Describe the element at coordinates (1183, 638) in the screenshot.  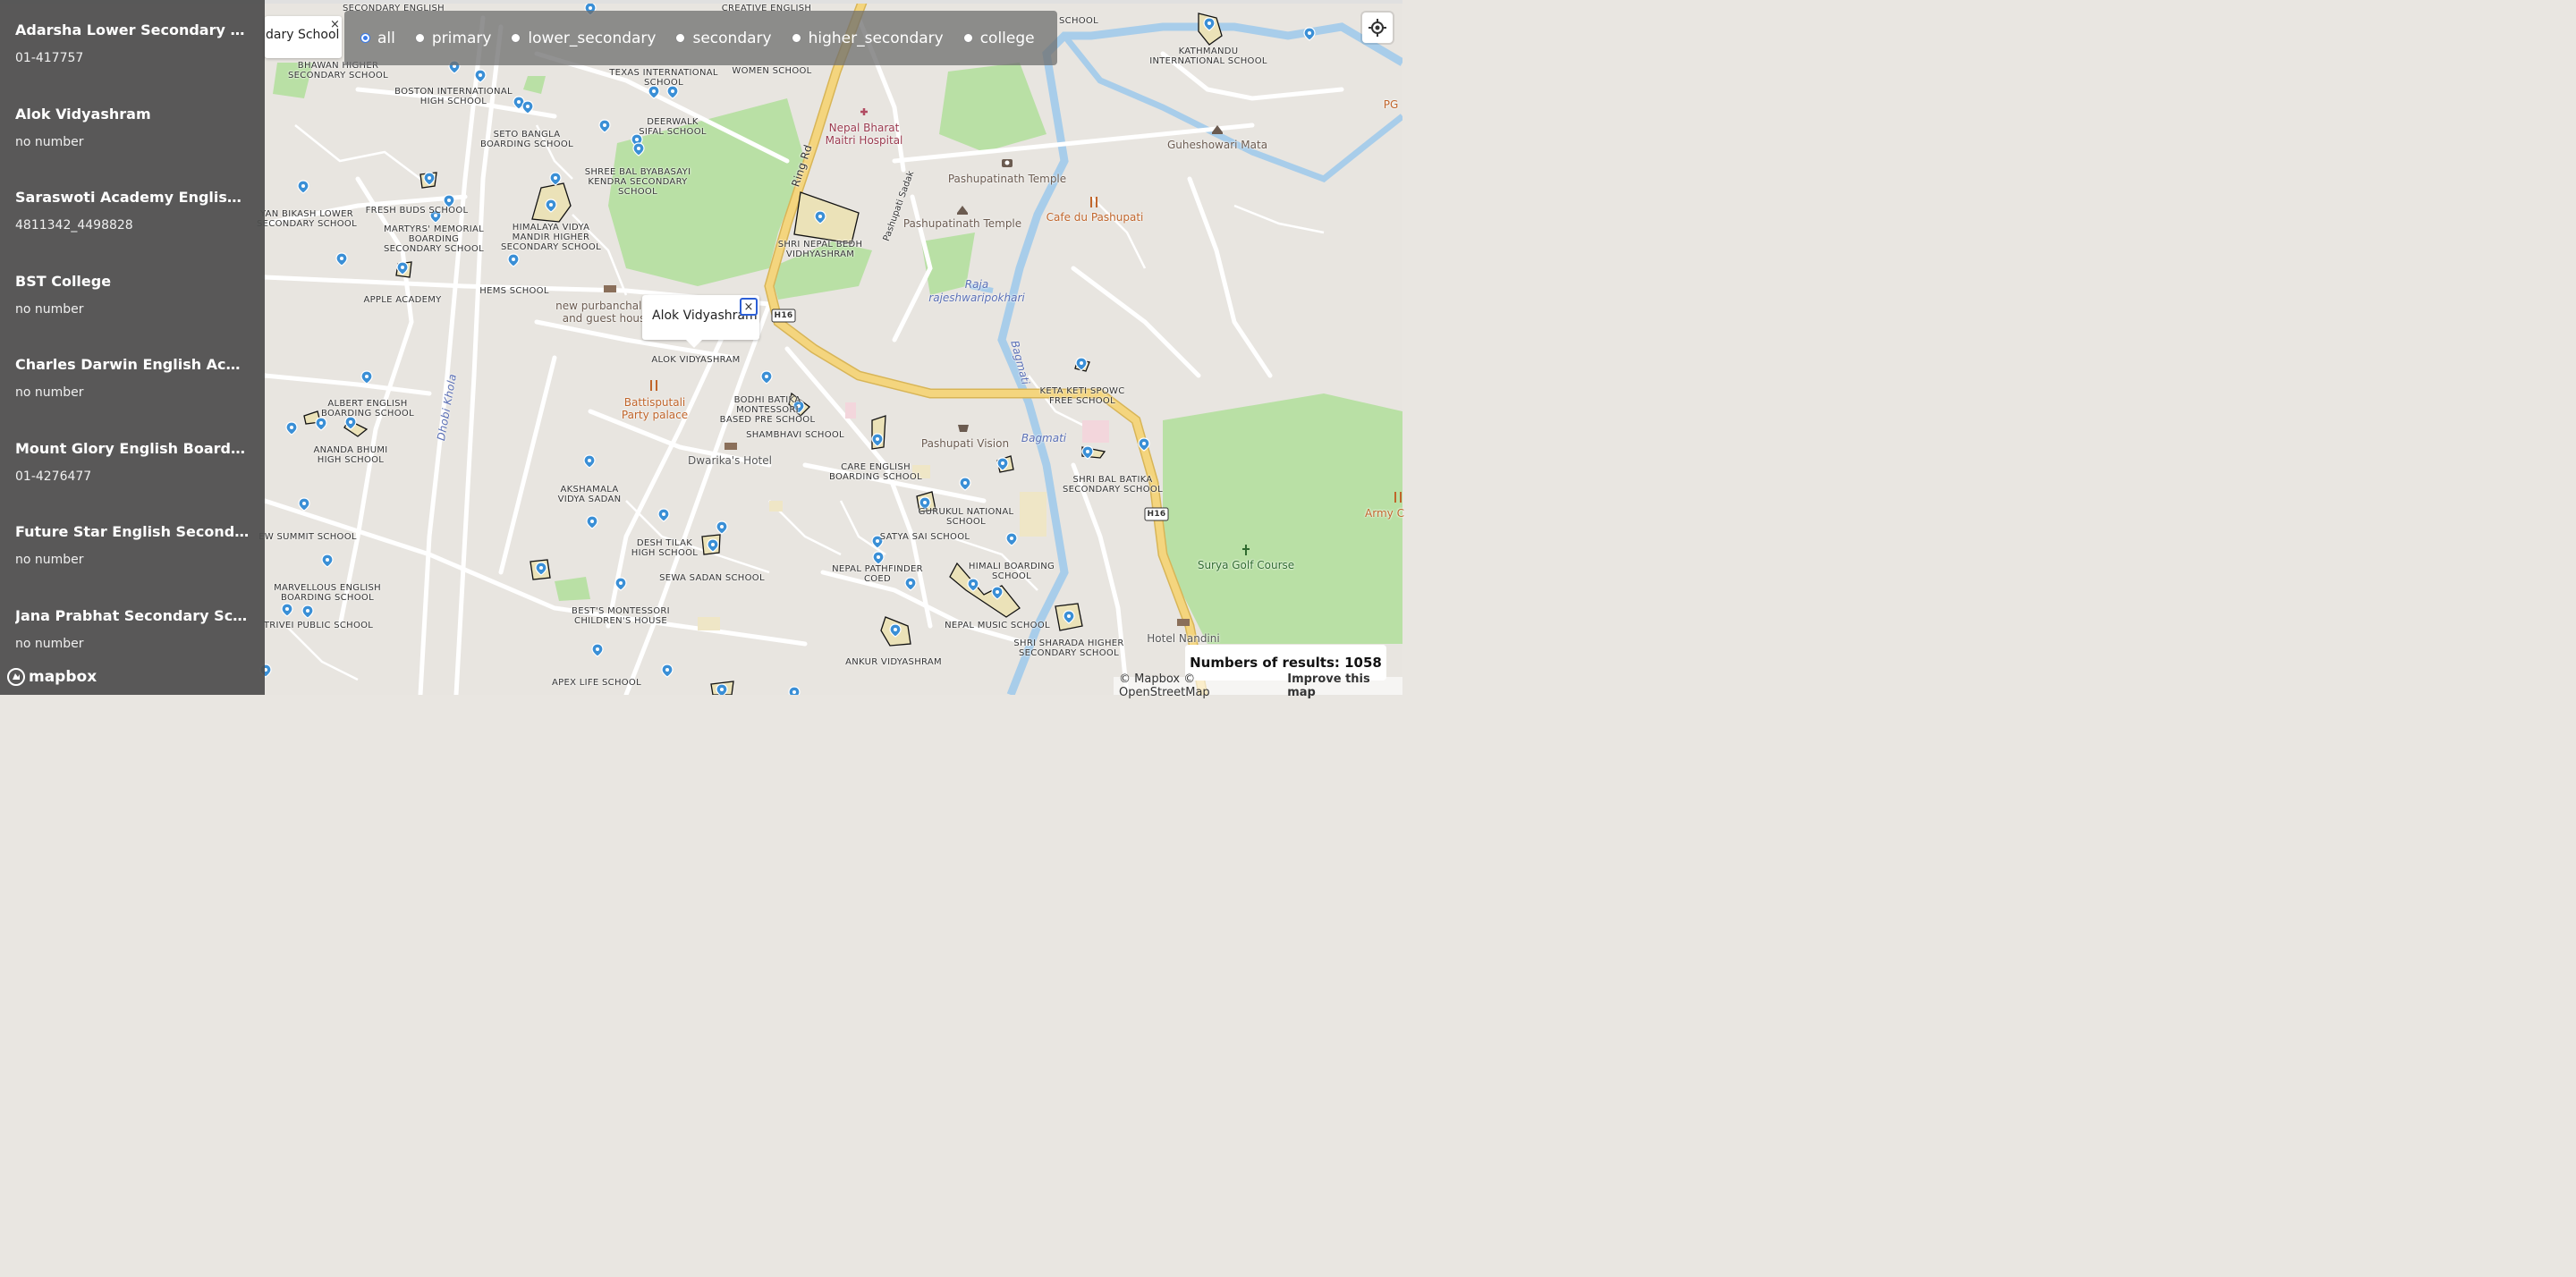
I see `hotel-label: Hotel Nandini` at that location.